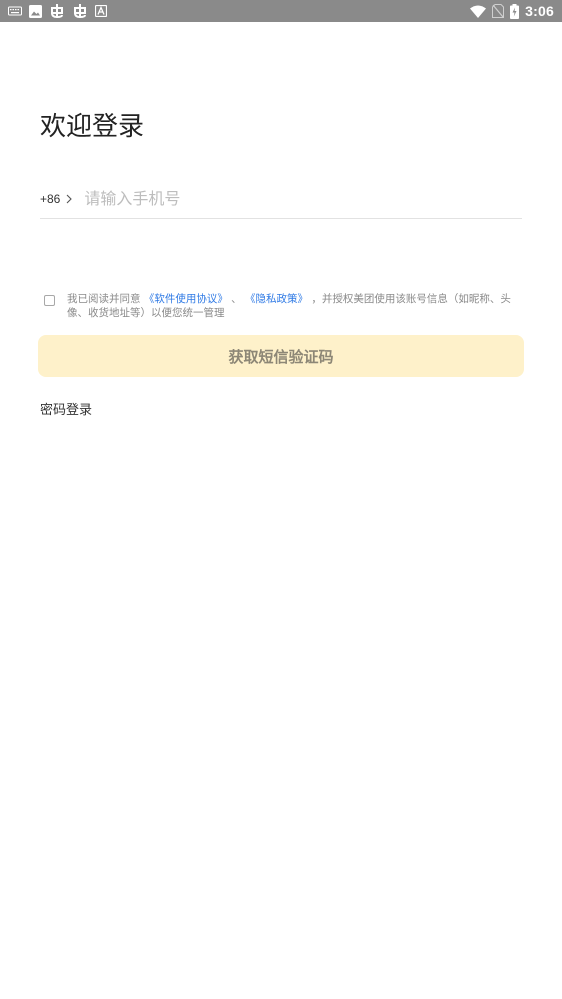 Image resolution: width=562 pixels, height=999 pixels. I want to click on battery-charging-icon, so click(515, 11).